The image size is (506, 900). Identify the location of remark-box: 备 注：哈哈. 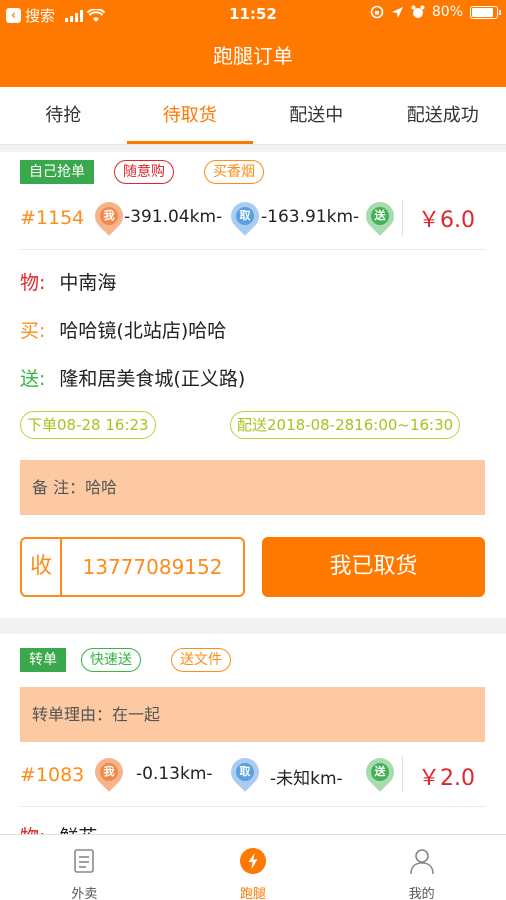
(252, 487).